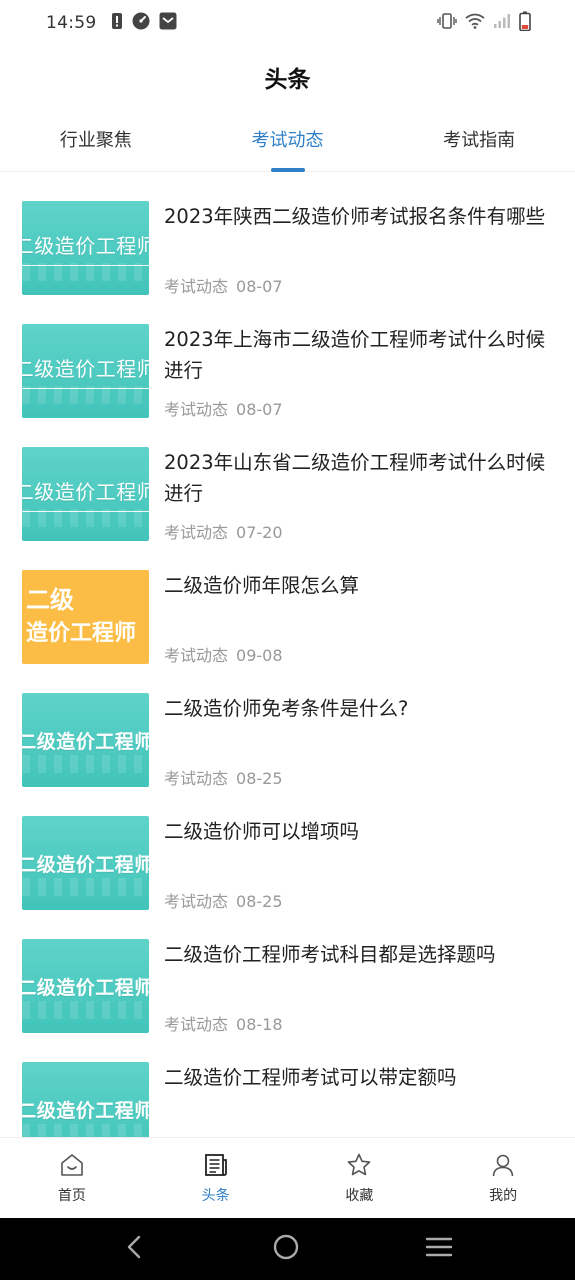 The height and width of the screenshot is (1280, 575). I want to click on nav-item-home: 首页, so click(72, 1178).